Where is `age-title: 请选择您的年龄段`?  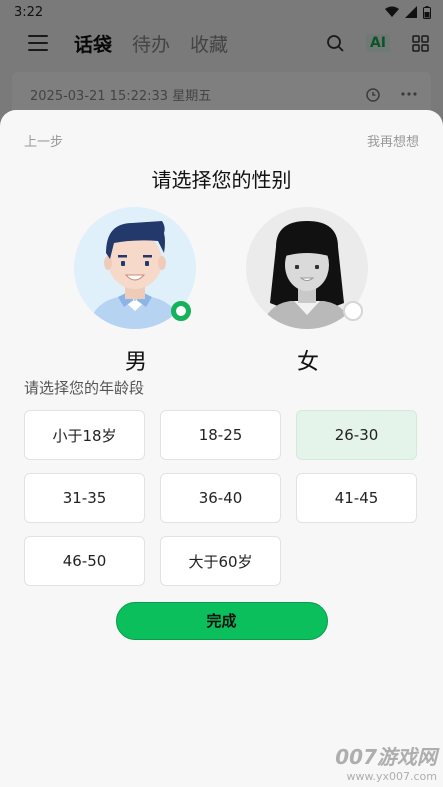
age-title: 请选择您的年龄段 is located at coordinates (84, 388).